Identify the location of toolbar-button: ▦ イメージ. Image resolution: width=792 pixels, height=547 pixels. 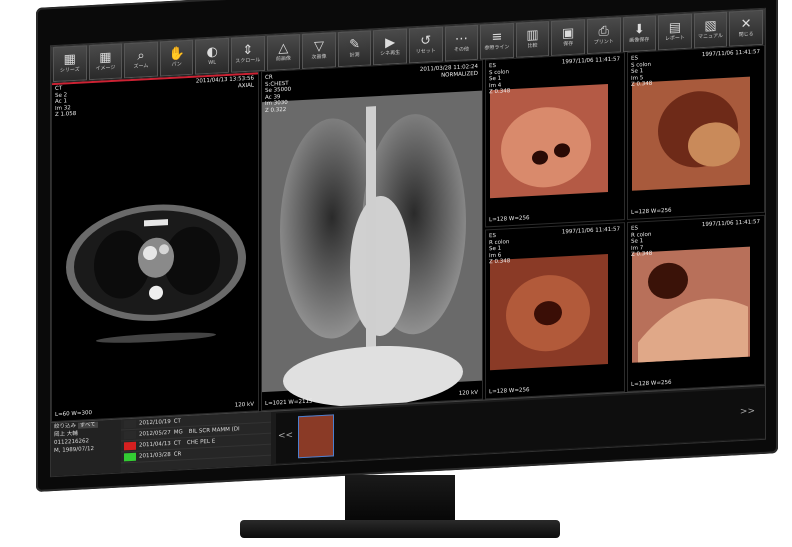
(105, 62).